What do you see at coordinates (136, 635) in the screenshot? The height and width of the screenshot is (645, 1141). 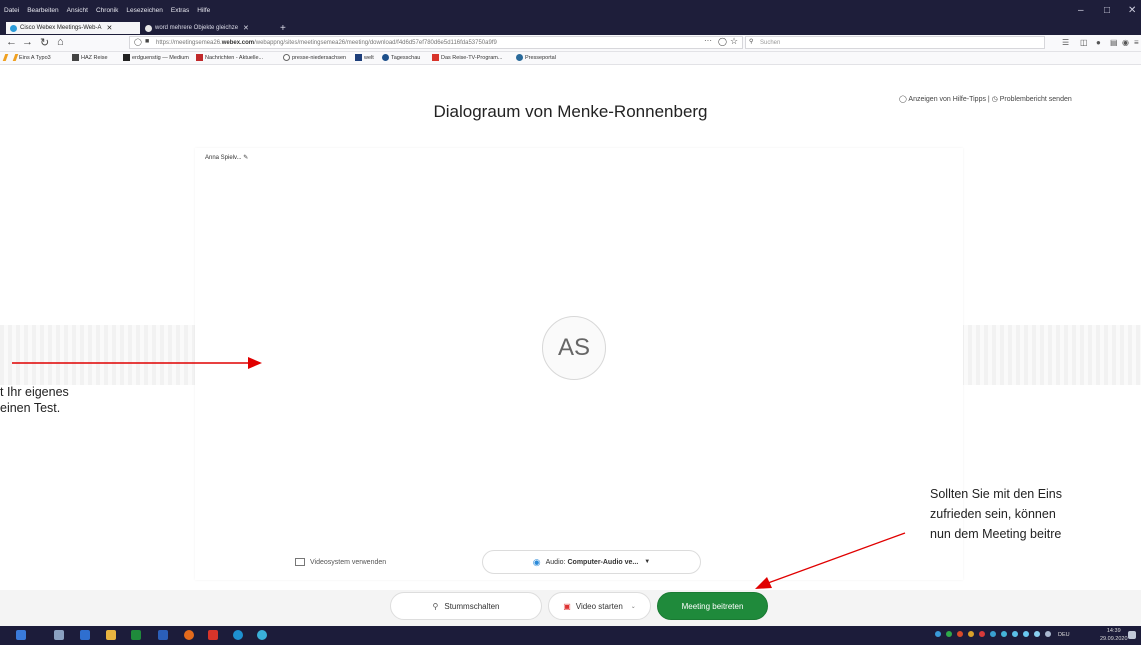 I see `excel-icon` at bounding box center [136, 635].